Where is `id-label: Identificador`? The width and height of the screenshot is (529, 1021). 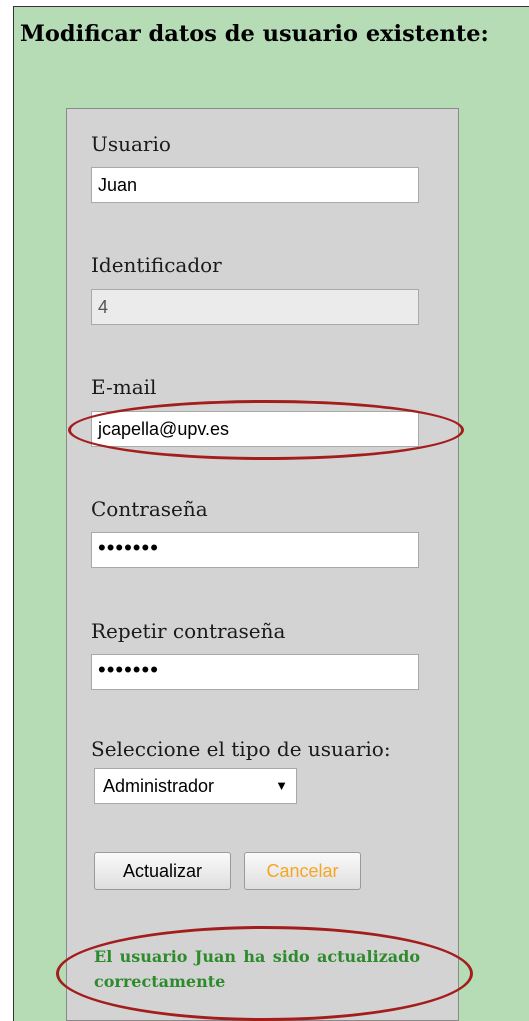
id-label: Identificador is located at coordinates (156, 265).